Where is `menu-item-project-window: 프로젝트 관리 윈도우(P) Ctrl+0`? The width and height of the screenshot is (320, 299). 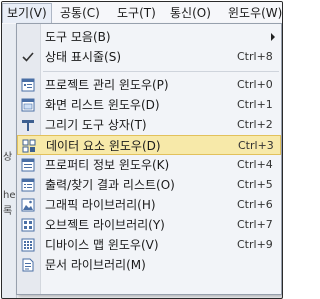
menu-item-project-window: 프로젝트 관리 윈도우(P) Ctrl+0 is located at coordinates (149, 85).